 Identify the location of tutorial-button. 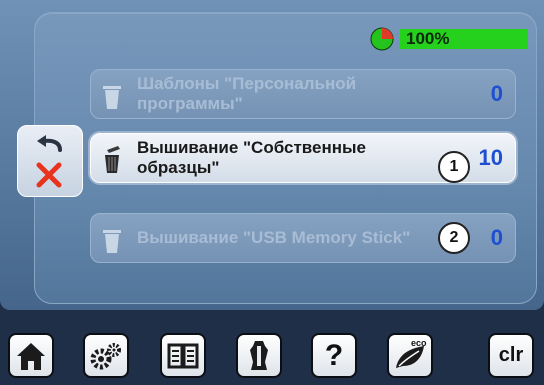
(183, 355).